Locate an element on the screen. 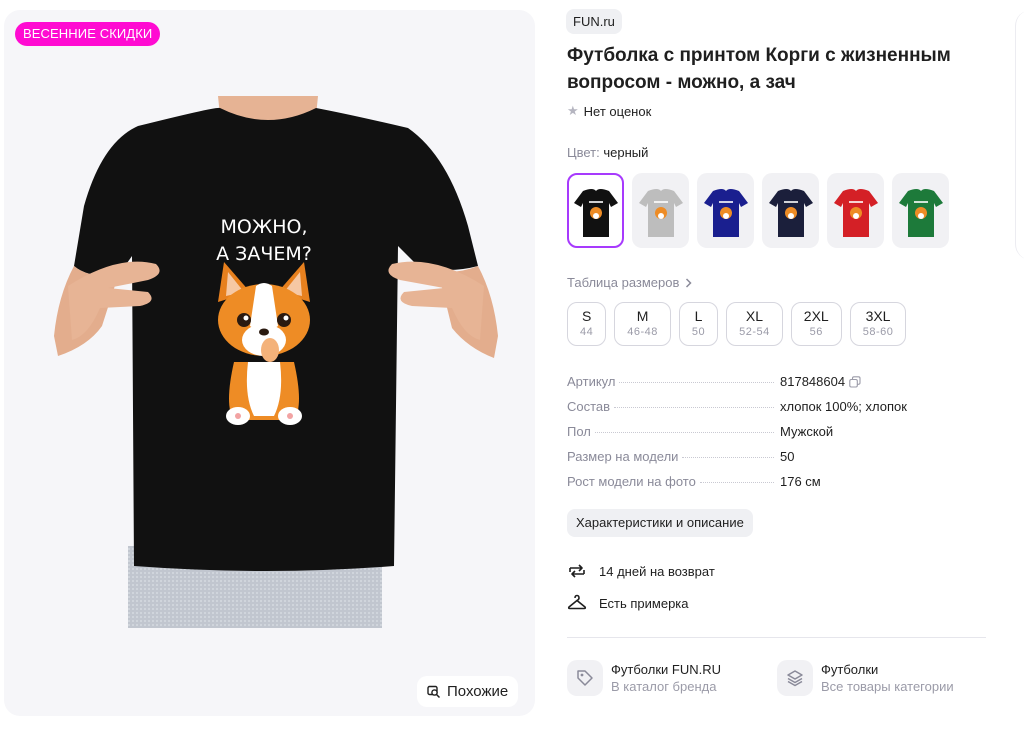  size-option: XL 52-54 is located at coordinates (754, 324).